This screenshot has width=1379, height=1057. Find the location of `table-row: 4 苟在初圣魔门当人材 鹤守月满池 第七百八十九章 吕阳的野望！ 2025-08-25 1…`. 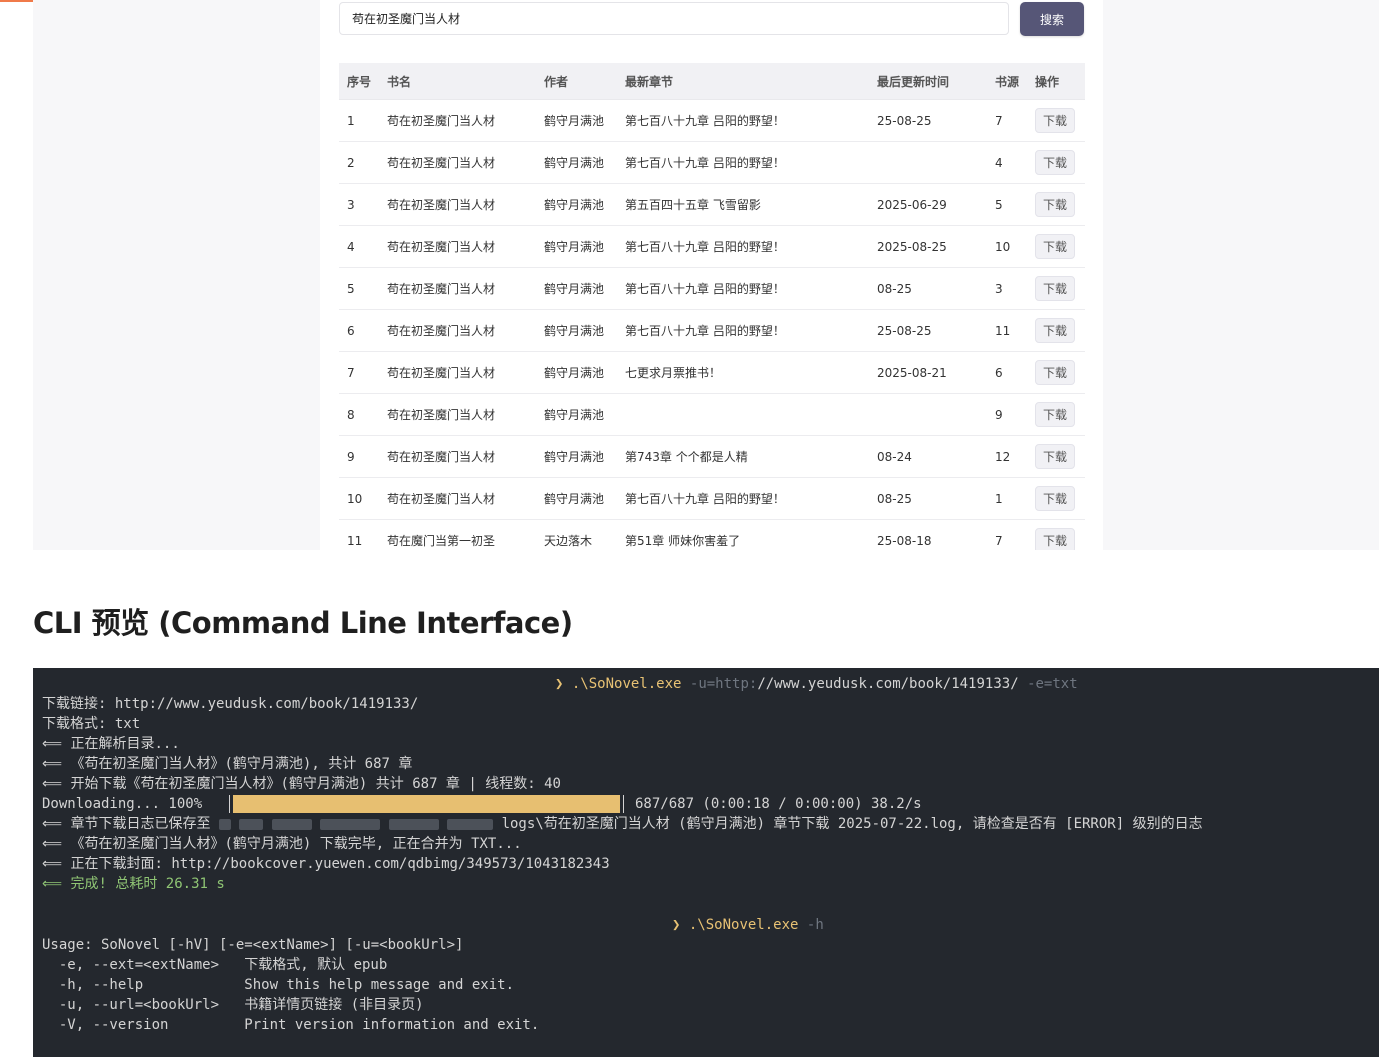

table-row: 4 苟在初圣魔门当人材 鹤守月满池 第七百八十九章 吕阳的野望！ 2025-08-25 1… is located at coordinates (712, 246).